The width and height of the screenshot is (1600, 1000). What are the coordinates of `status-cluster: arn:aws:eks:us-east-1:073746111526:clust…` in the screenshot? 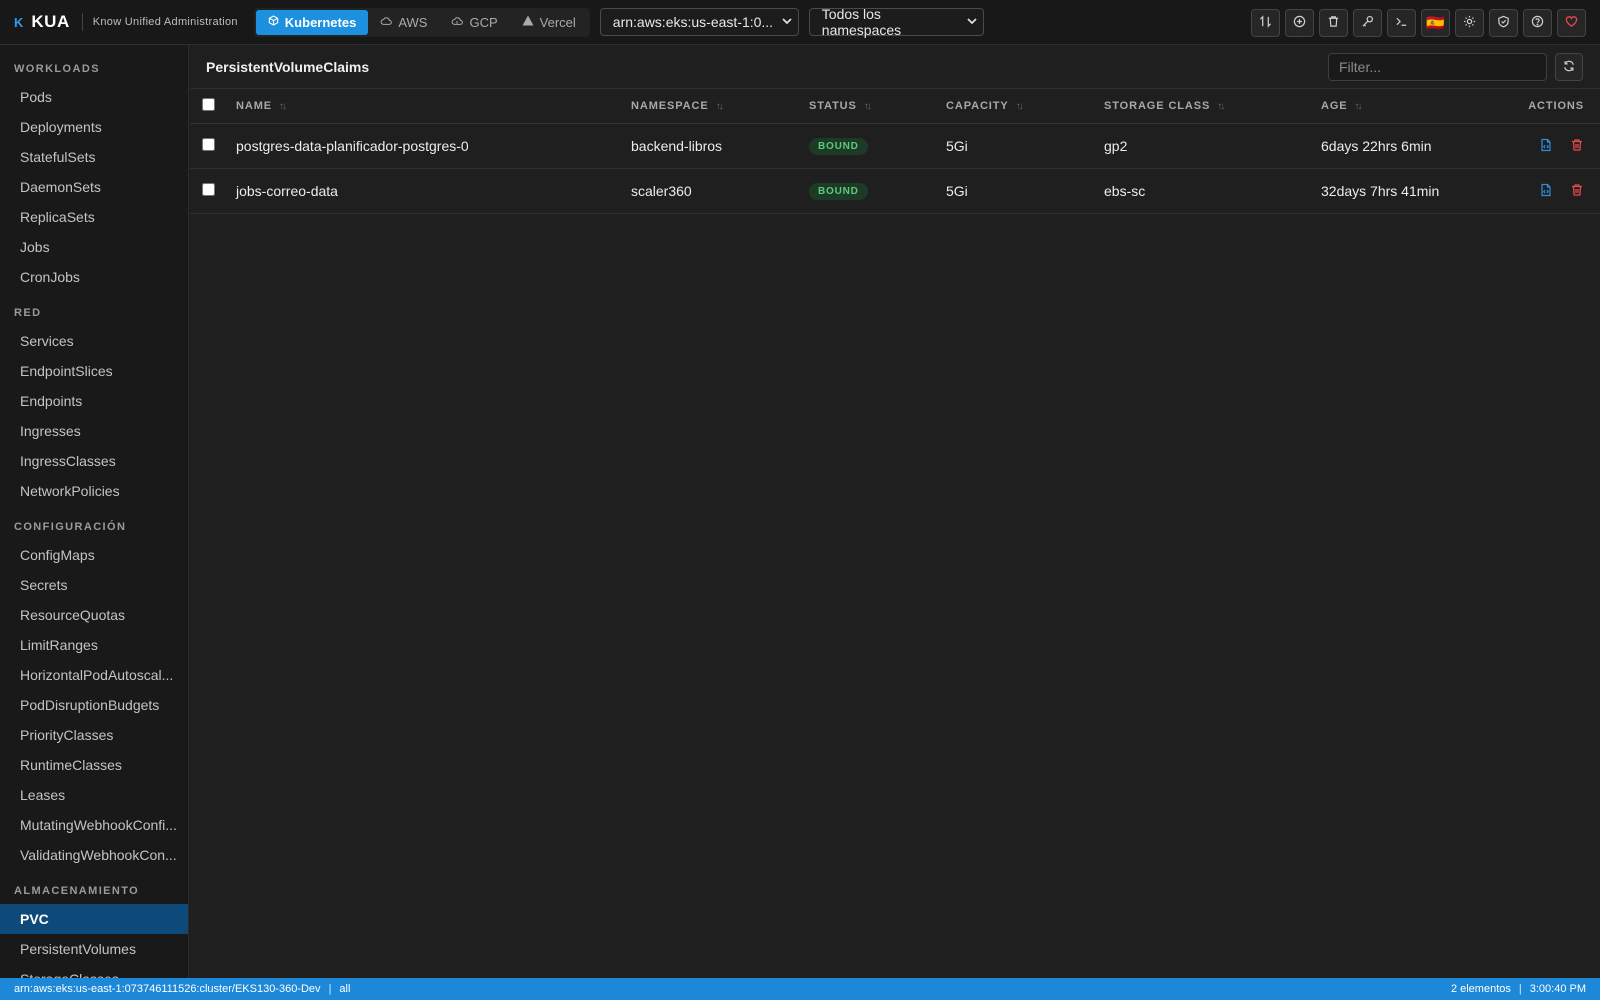 It's located at (167, 989).